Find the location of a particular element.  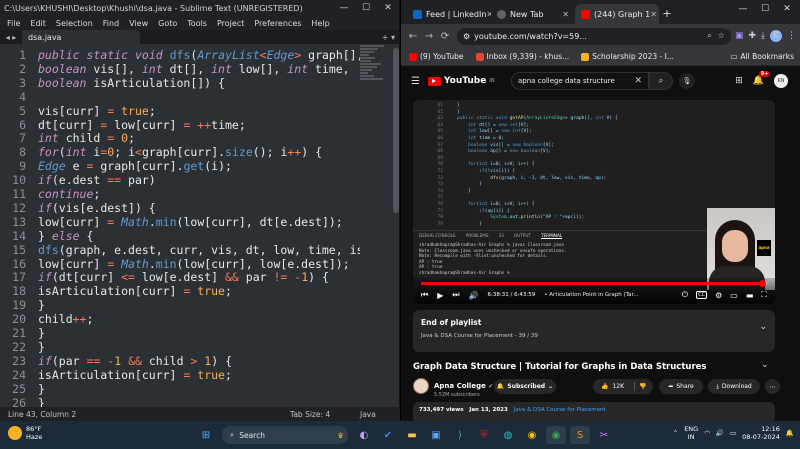

tab-menu-icon: + ▾ is located at coordinates (390, 37).